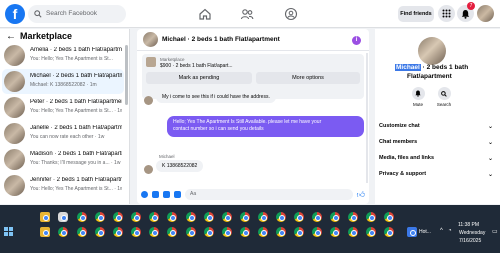 This screenshot has height=253, width=500. Describe the element at coordinates (199, 78) in the screenshot. I see `mark-as-pending-button: Mark as pending` at that location.